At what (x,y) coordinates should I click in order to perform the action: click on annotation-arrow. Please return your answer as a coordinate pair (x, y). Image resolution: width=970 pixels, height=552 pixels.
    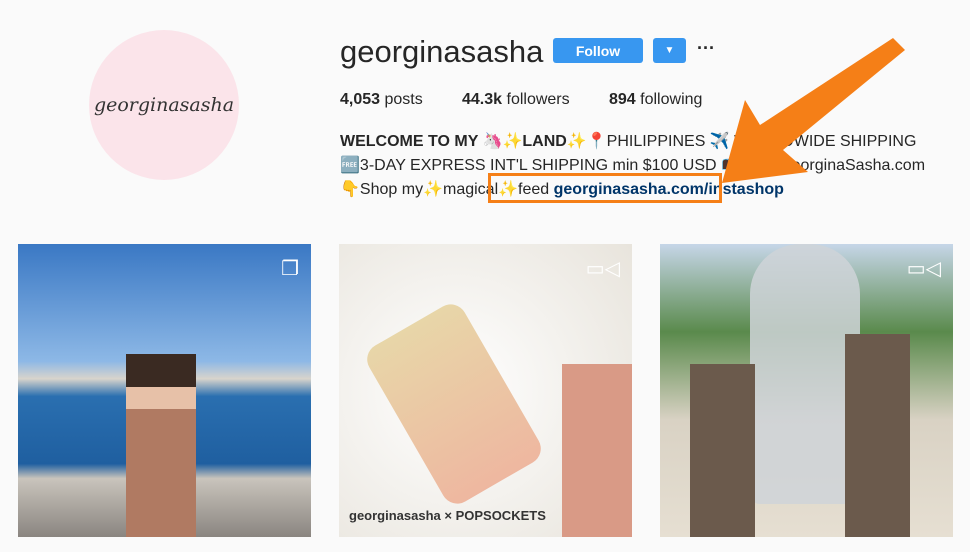
    Looking at the image, I should click on (813, 110).